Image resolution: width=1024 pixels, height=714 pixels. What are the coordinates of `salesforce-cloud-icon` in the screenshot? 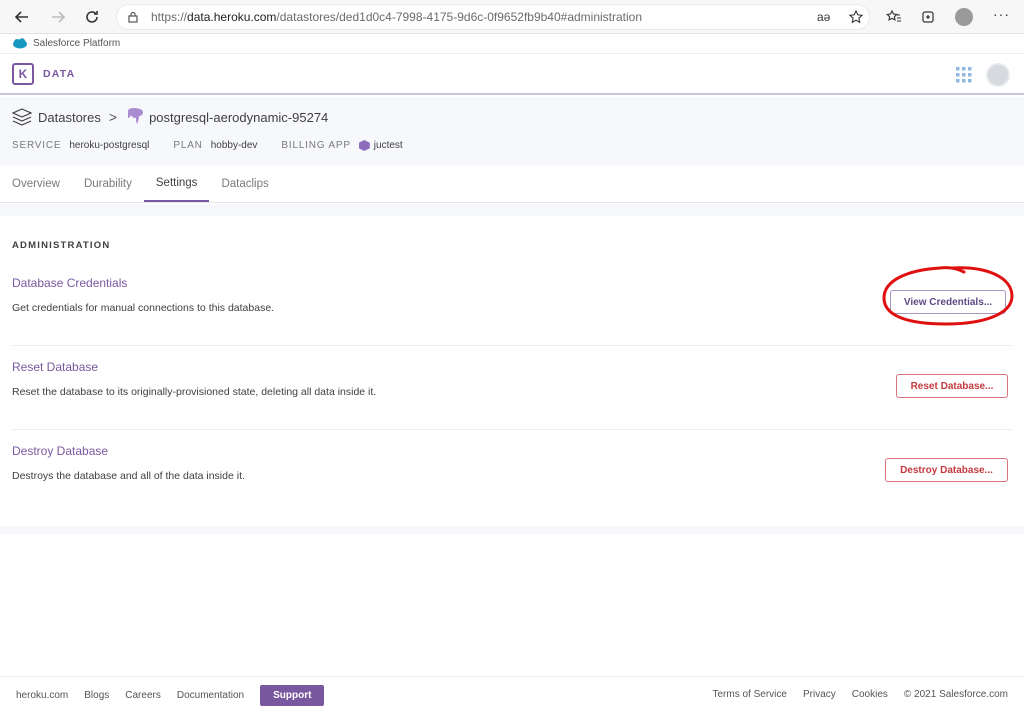 It's located at (20, 43).